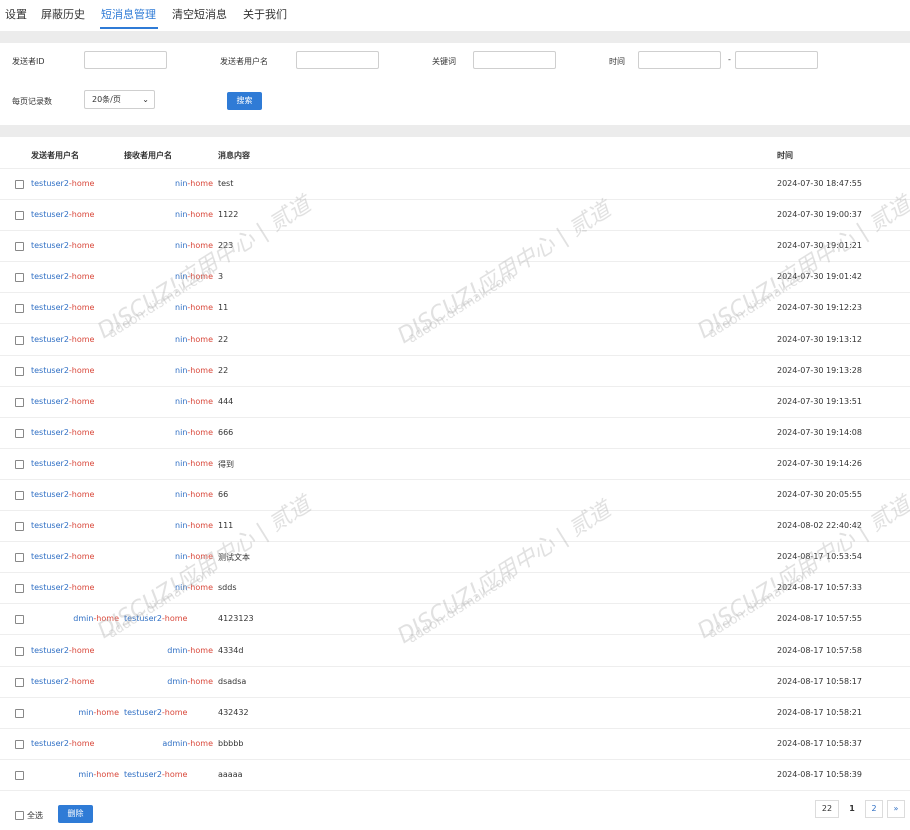 Image resolution: width=910 pixels, height=830 pixels. What do you see at coordinates (514, 60) in the screenshot?
I see `keyword-input` at bounding box center [514, 60].